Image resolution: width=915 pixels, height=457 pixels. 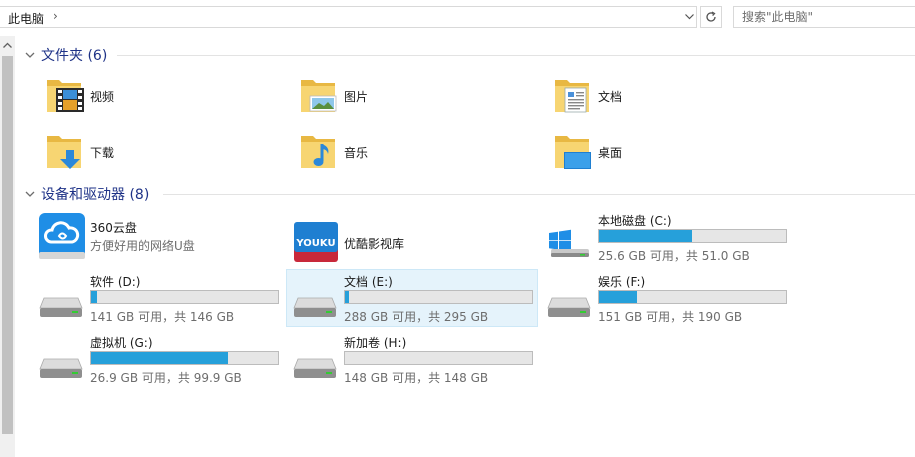 I want to click on drive-h: 新加卷 (H:) 148 GB 可用，共 148 GB, so click(x=417, y=359).